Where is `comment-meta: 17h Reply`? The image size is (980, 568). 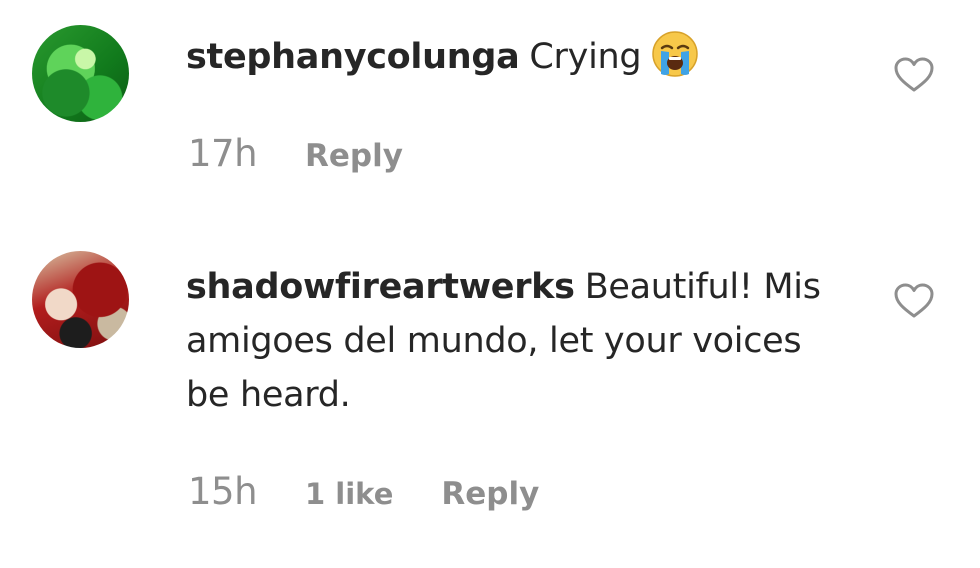
comment-meta: 17h Reply is located at coordinates (295, 153).